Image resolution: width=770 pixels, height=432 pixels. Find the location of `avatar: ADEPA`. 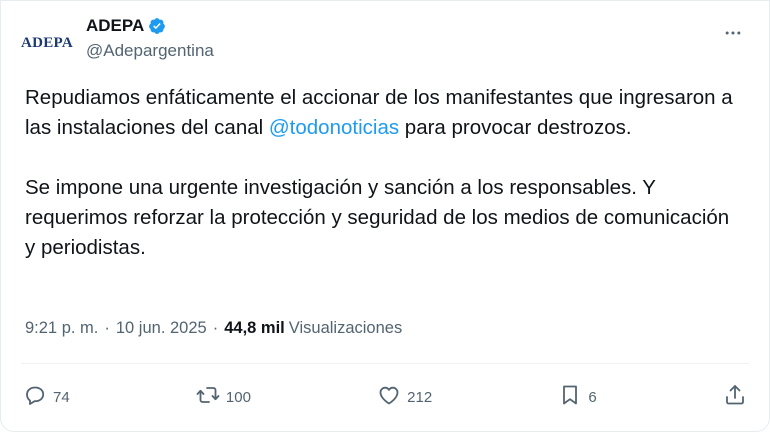

avatar: ADEPA is located at coordinates (47, 43).